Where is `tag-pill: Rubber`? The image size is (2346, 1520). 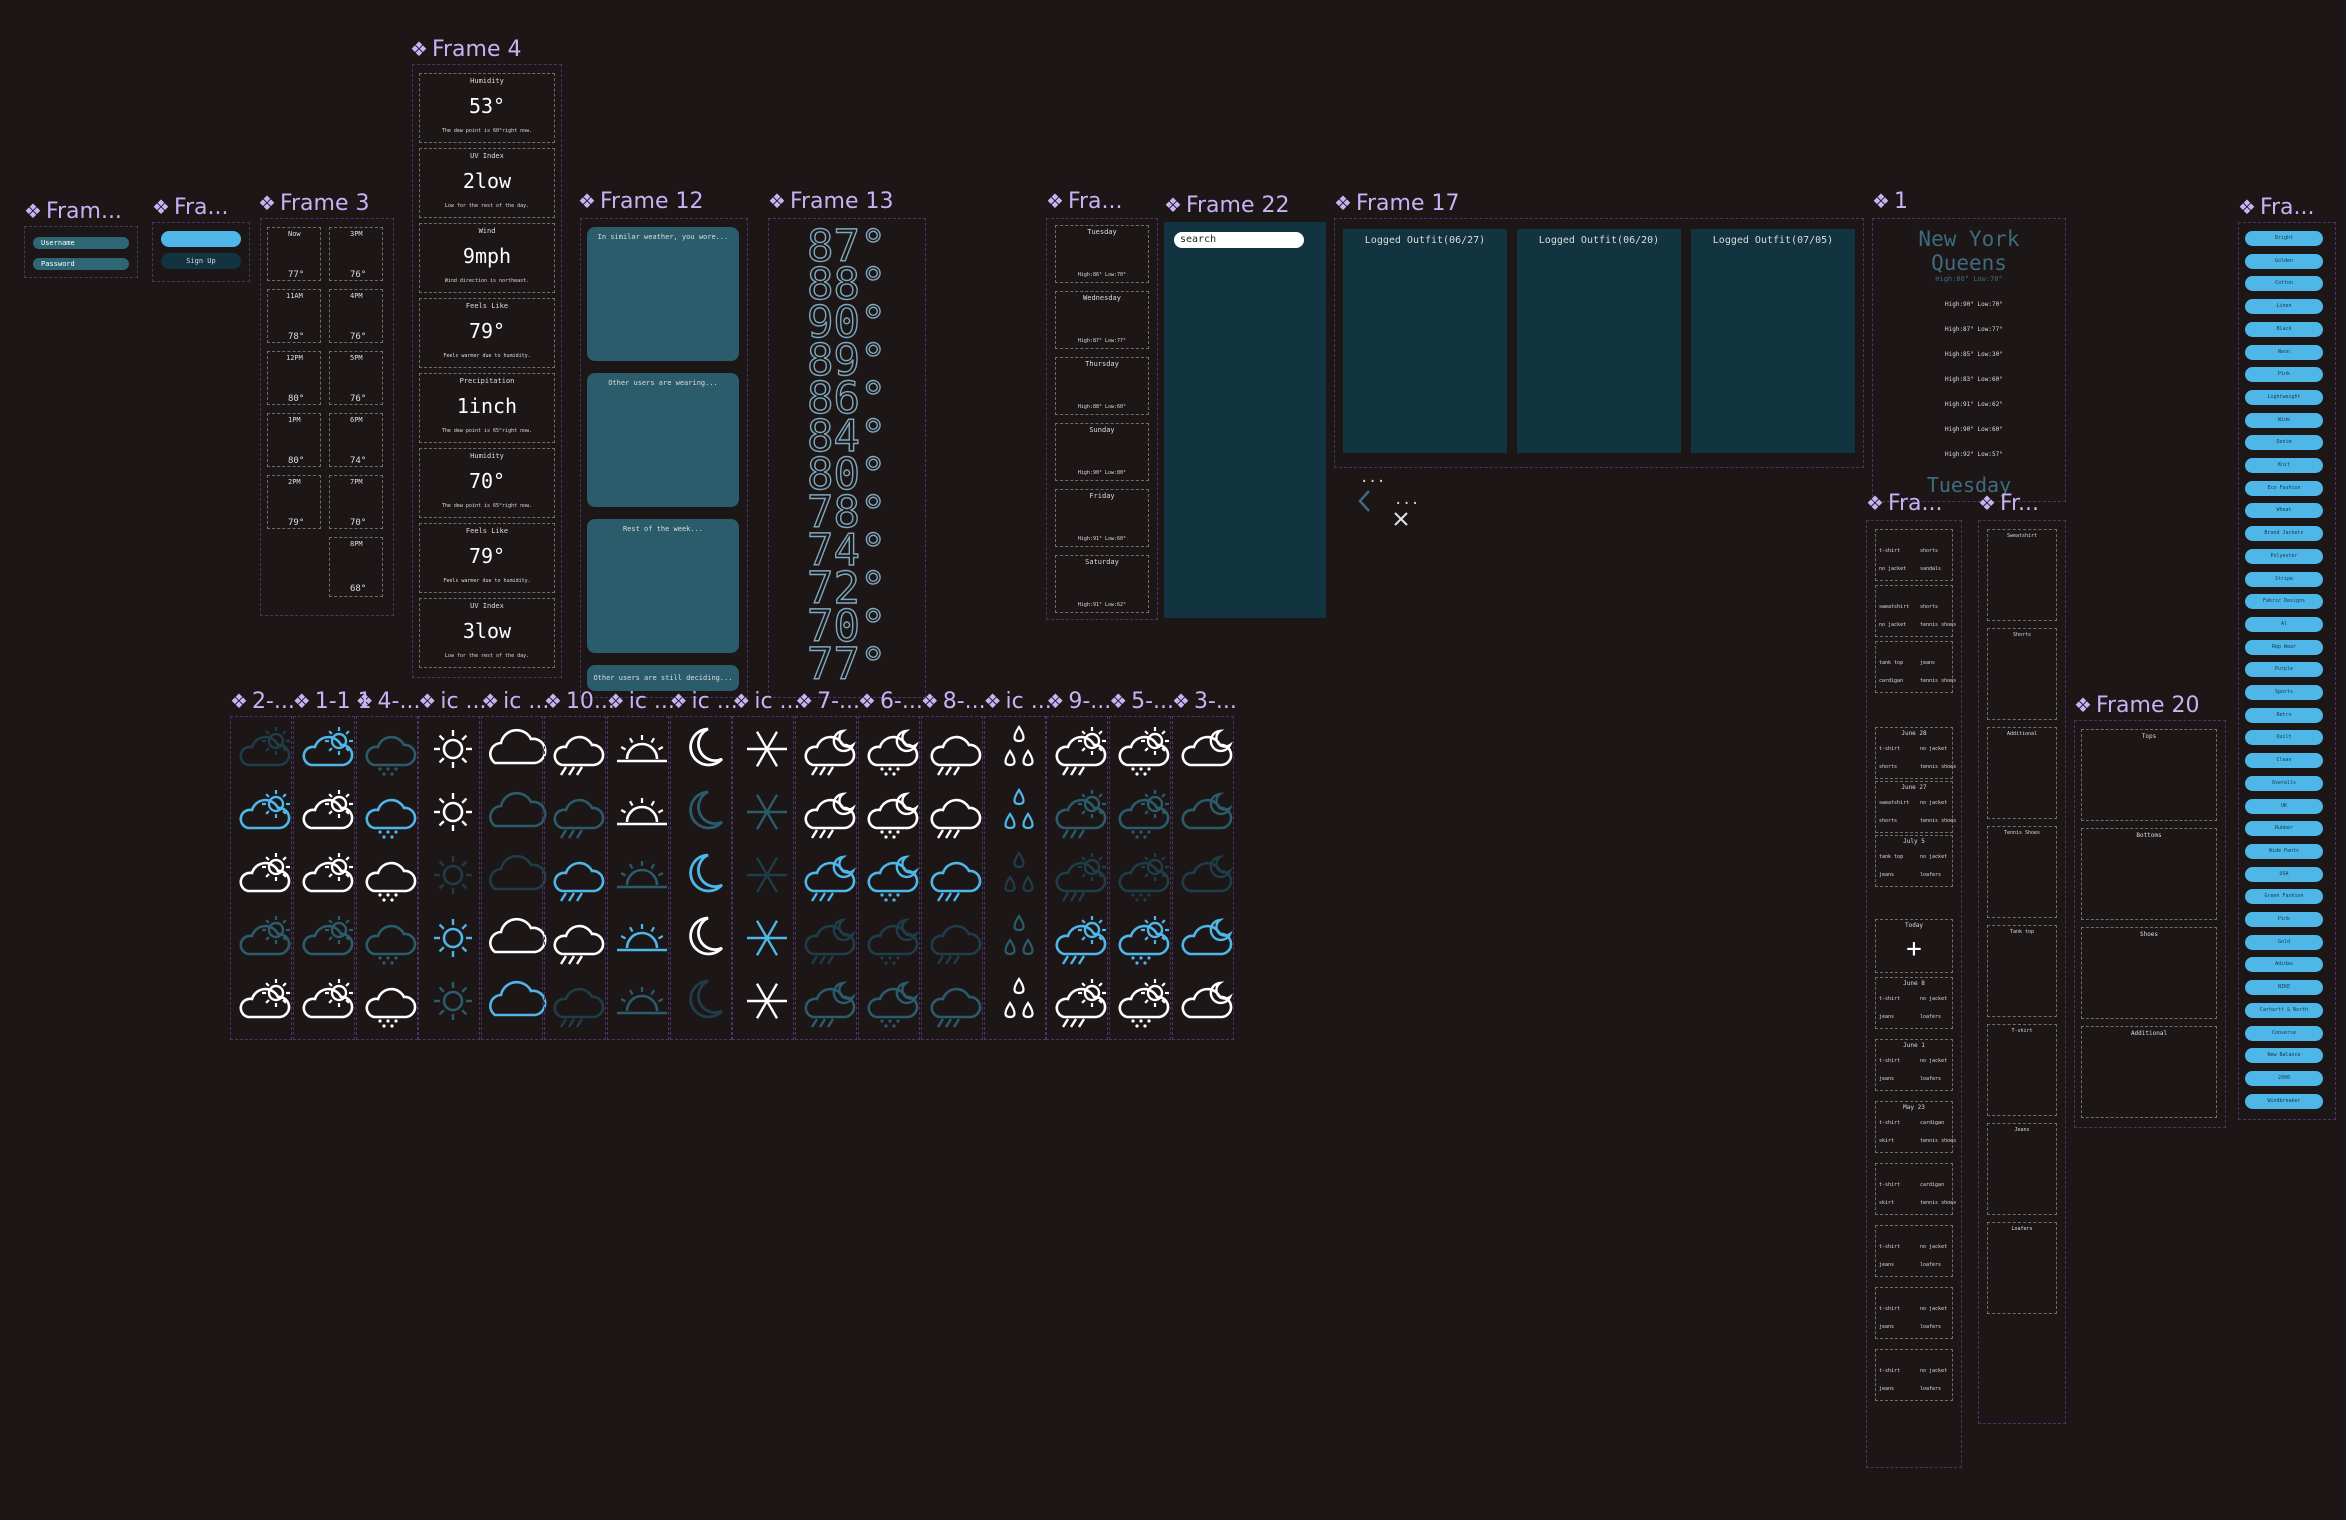 tag-pill: Rubber is located at coordinates (2284, 829).